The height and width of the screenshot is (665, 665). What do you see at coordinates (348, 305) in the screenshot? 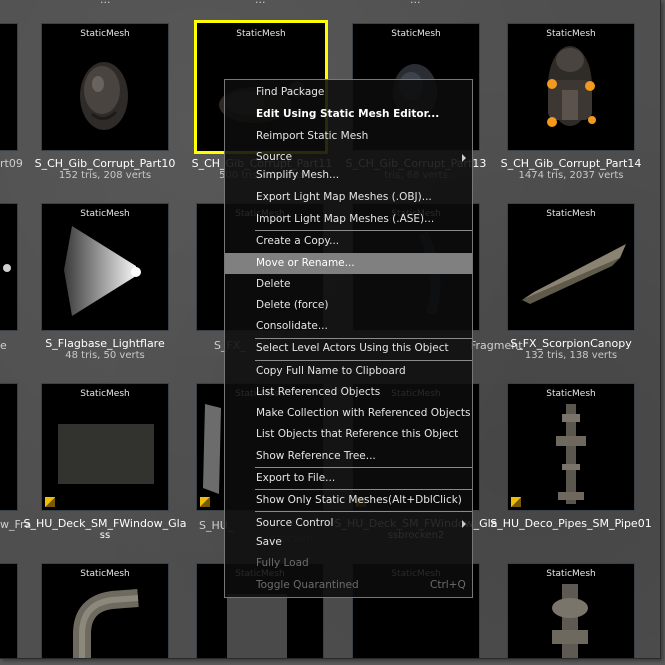
I see `menu-item-delete-force: Delete (force)` at bounding box center [348, 305].